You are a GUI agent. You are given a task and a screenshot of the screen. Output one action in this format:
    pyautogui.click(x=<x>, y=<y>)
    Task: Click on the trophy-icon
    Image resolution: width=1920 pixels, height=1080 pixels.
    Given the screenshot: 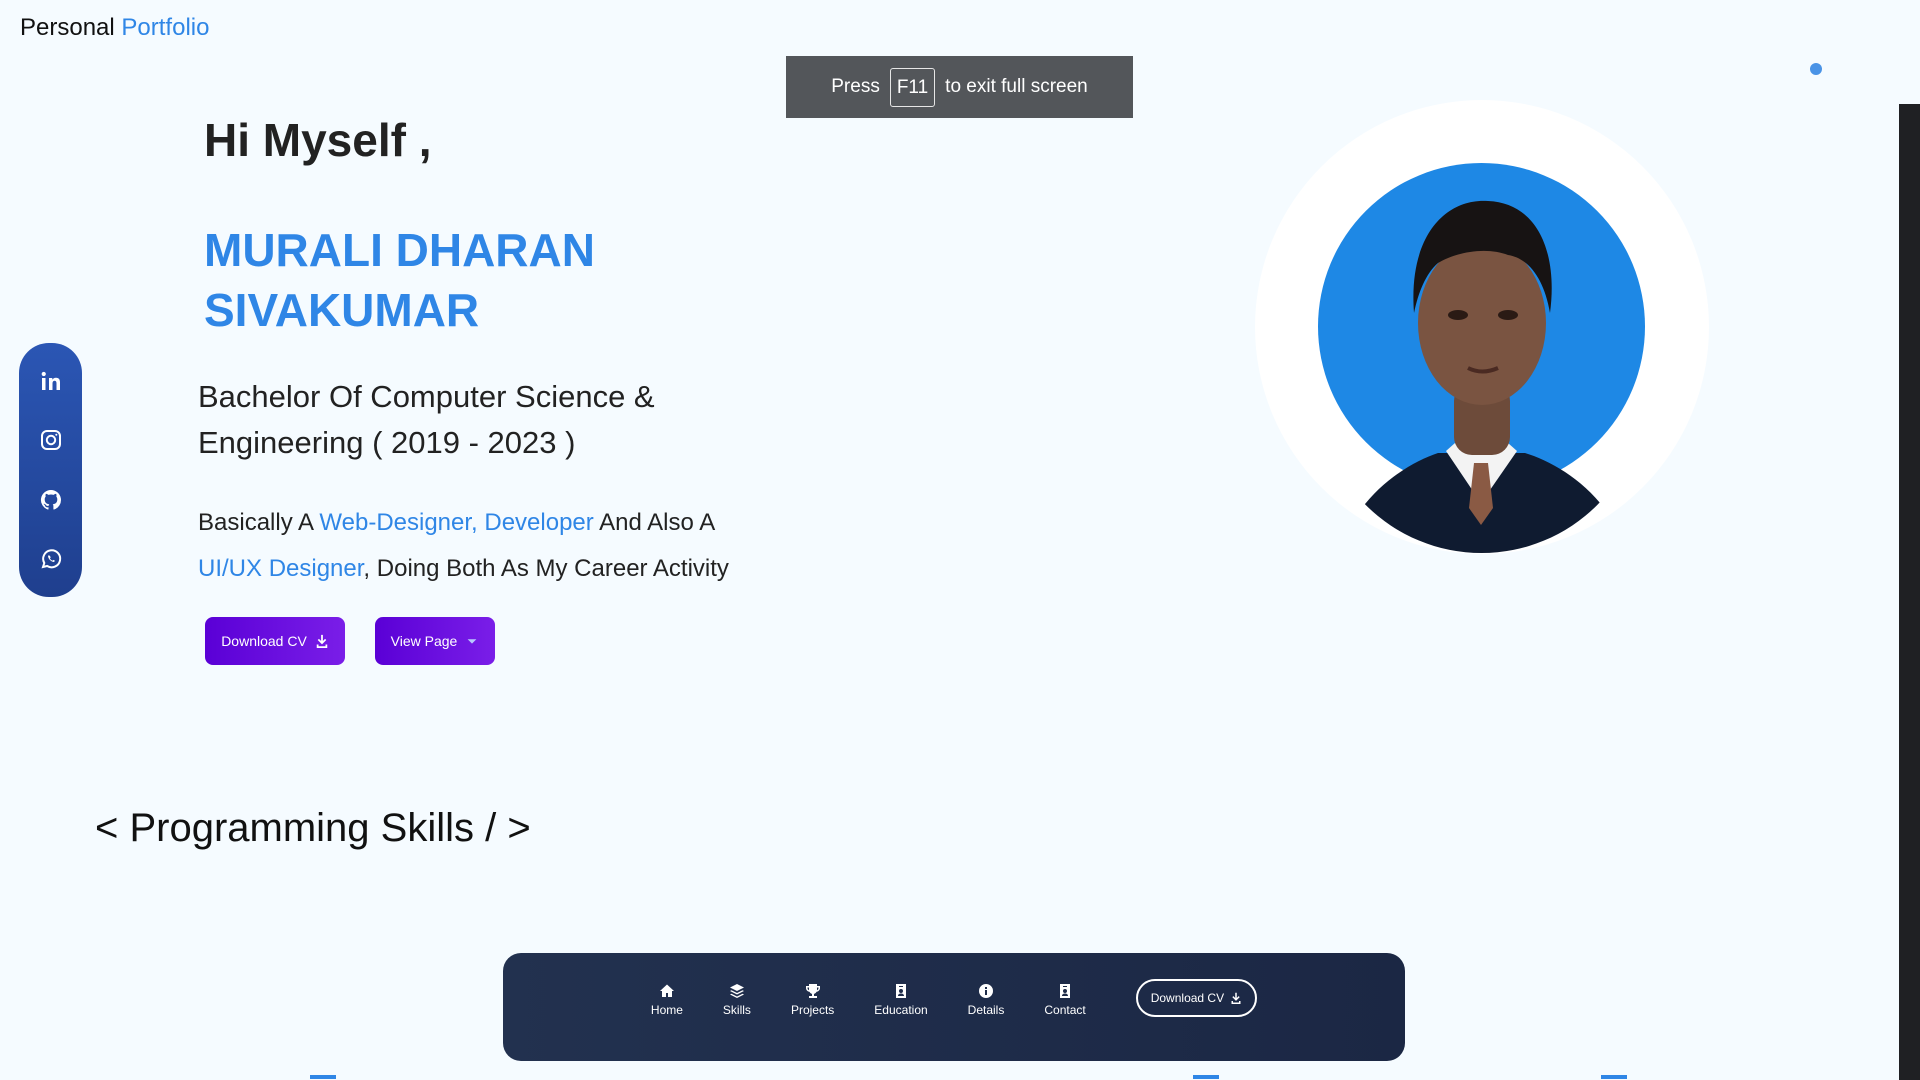 What is the action you would take?
    pyautogui.click(x=812, y=991)
    